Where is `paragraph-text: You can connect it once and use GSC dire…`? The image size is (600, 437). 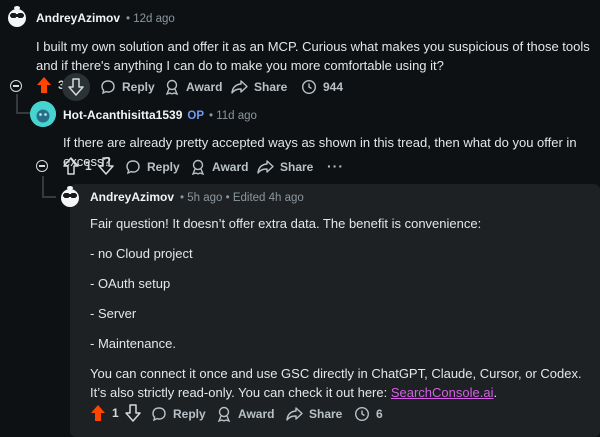 paragraph-text: You can connect it once and use GSC dire… is located at coordinates (336, 383).